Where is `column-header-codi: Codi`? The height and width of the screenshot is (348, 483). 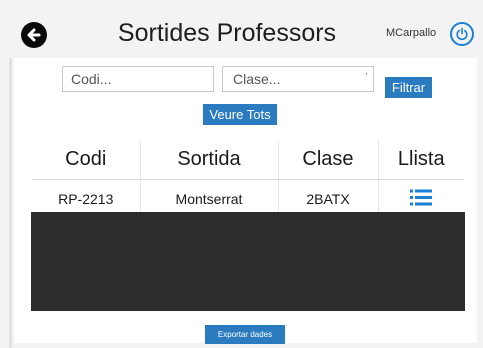
column-header-codi: Codi is located at coordinates (86, 160).